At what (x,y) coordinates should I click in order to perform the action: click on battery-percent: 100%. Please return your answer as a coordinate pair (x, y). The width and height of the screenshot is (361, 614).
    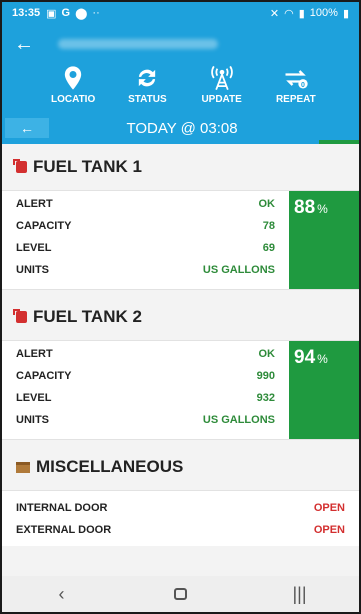
    Looking at the image, I should click on (323, 13).